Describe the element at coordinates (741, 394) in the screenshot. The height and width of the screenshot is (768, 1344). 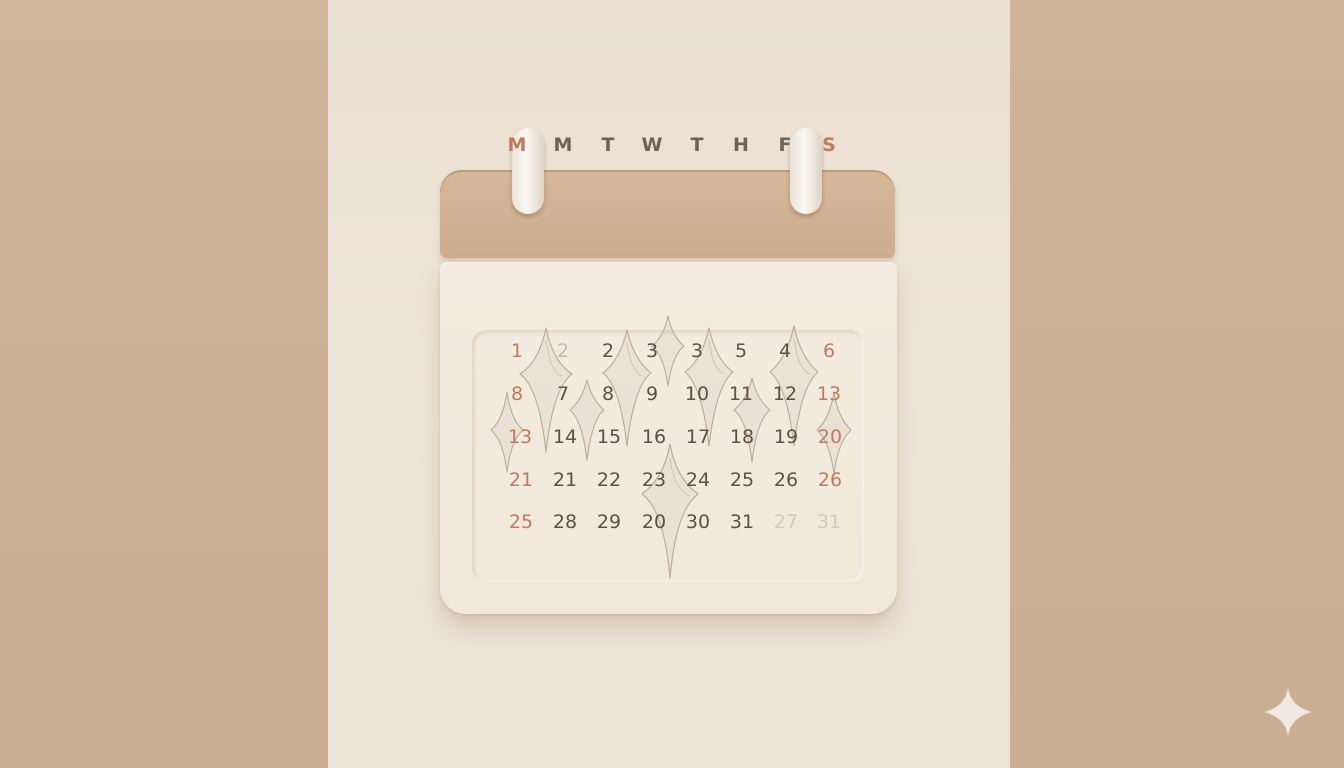
I see `calendar-date: 11` at that location.